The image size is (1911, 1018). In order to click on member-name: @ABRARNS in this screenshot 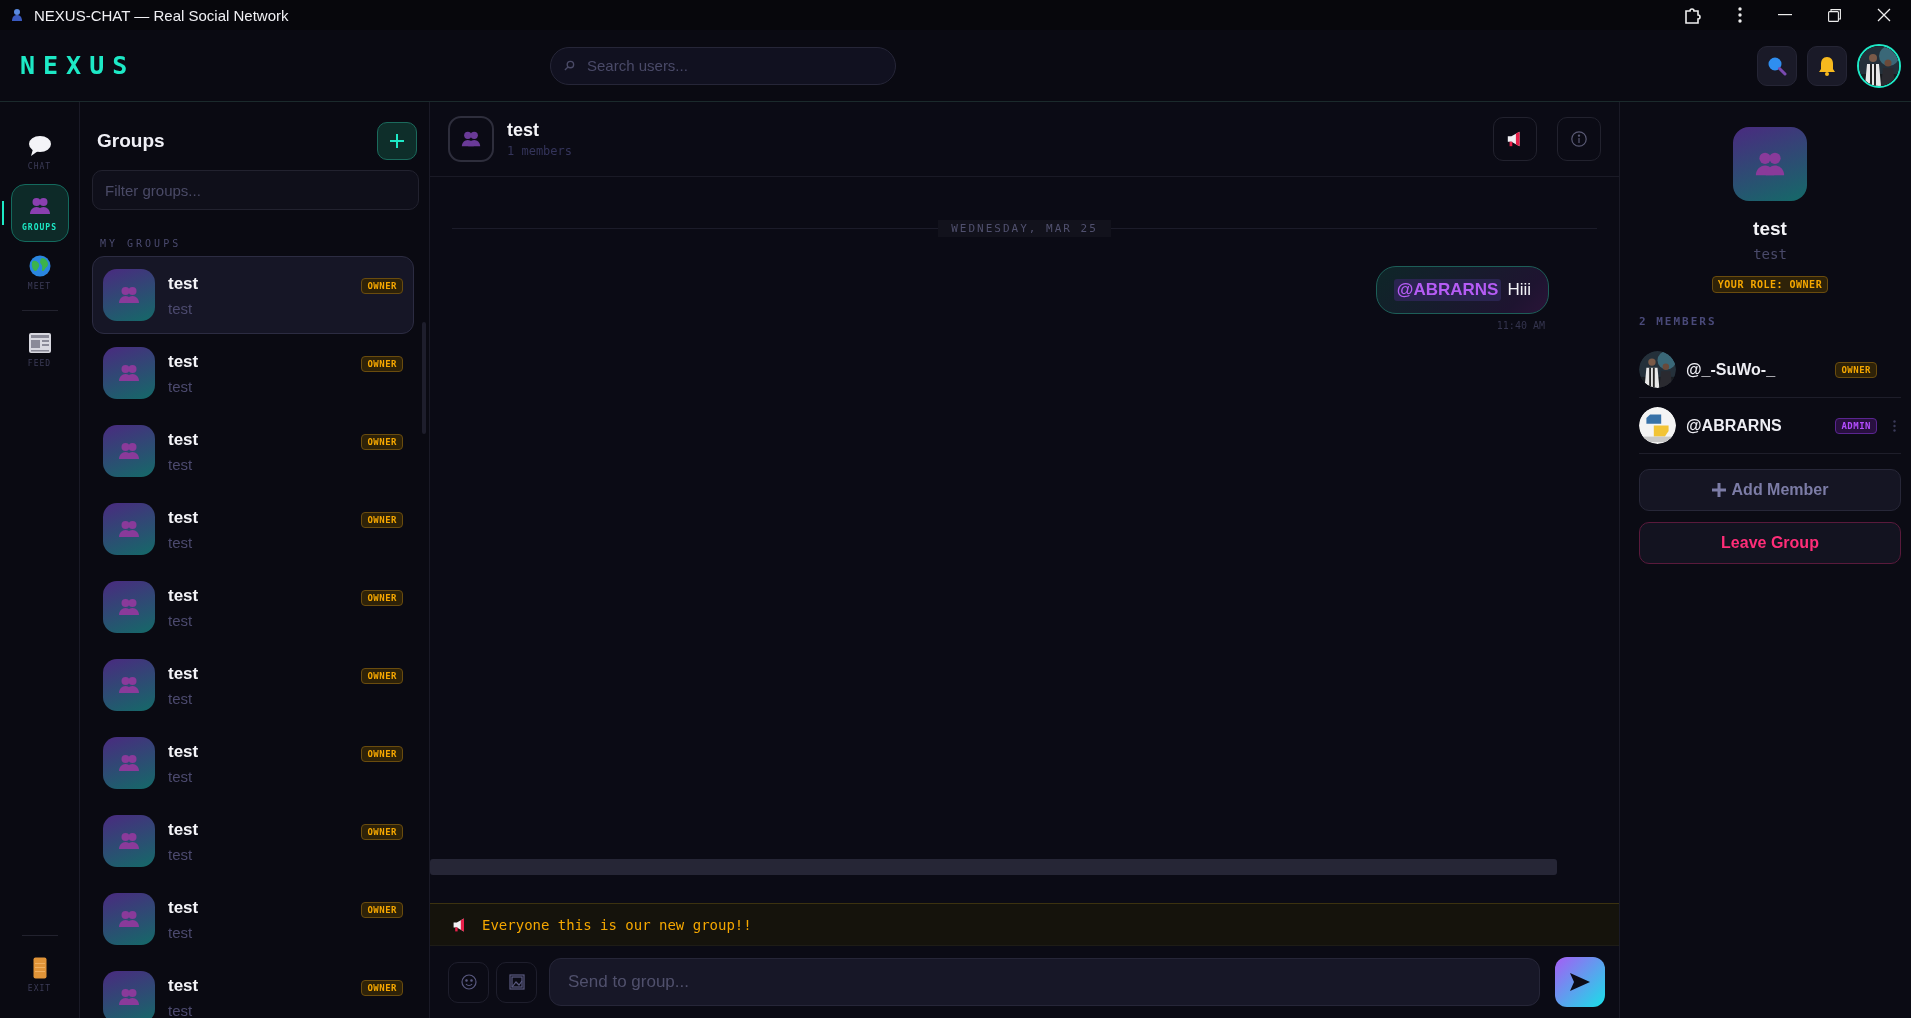, I will do `click(1734, 425)`.